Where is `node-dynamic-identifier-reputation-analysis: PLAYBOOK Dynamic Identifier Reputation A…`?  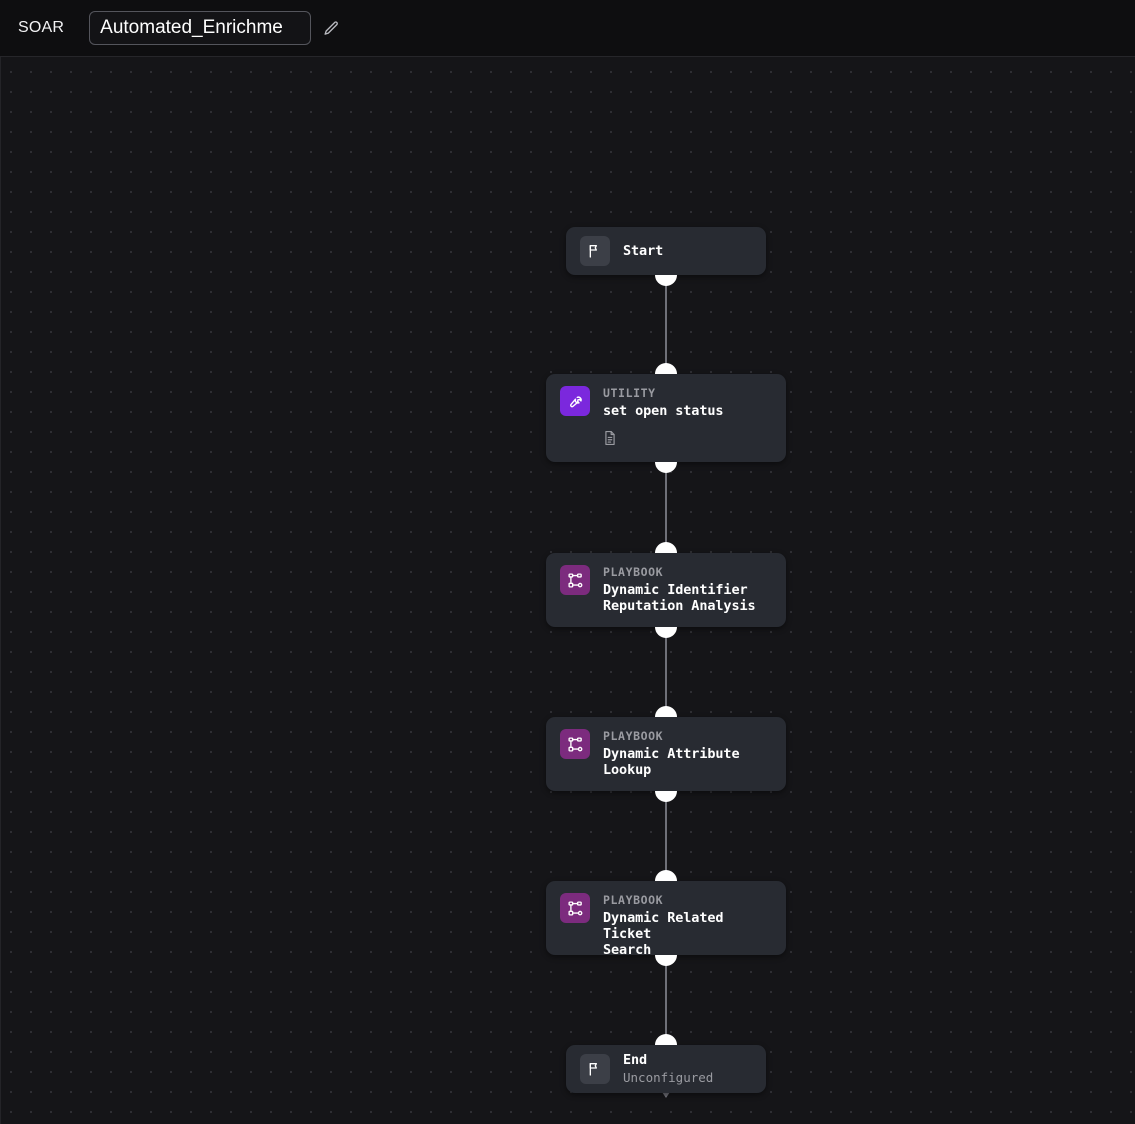
node-dynamic-identifier-reputation-analysis: PLAYBOOK Dynamic Identifier Reputation A… is located at coordinates (666, 590).